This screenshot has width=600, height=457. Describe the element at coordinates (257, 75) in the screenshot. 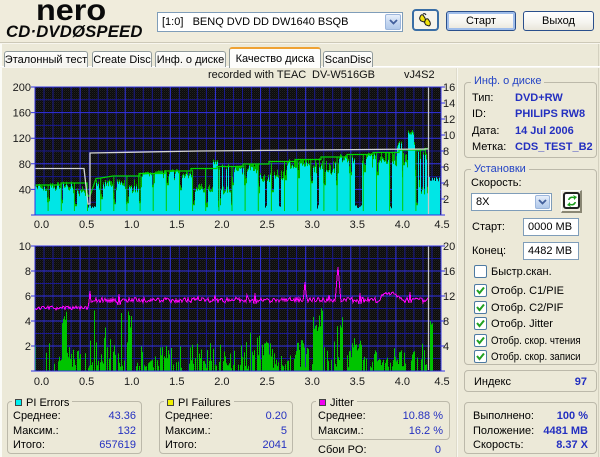

I see `svg-text: recorded with TEAC` at that location.